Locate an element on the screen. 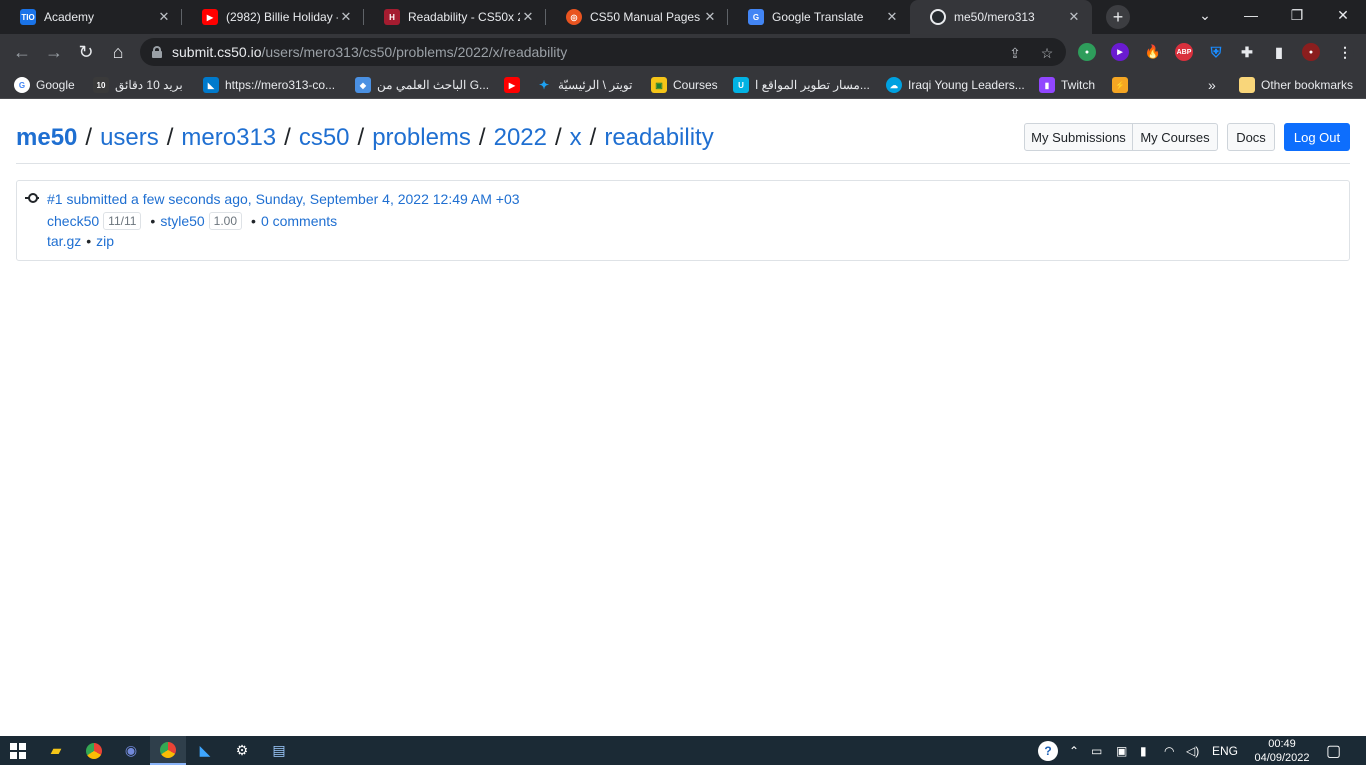 Image resolution: width=1366 pixels, height=765 pixels. bookmark-courses: ▣ Courses is located at coordinates (684, 85).